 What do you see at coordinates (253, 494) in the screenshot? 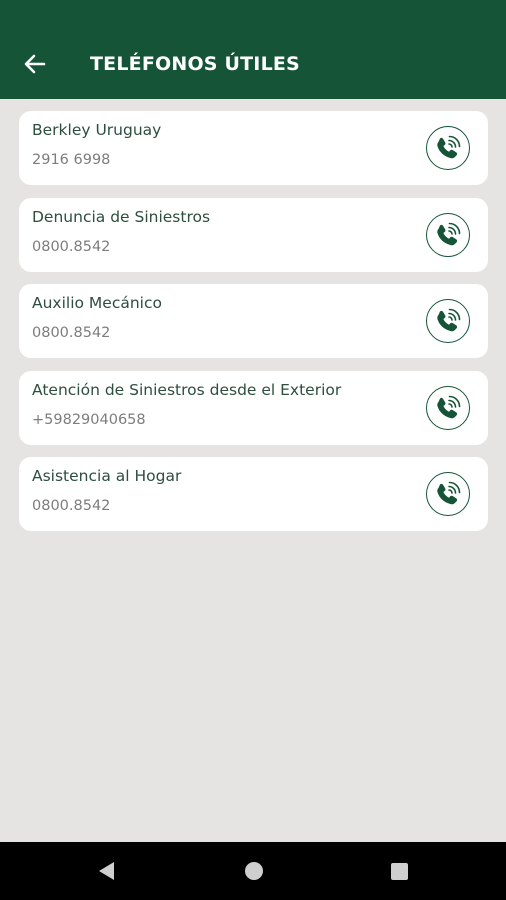
I see `contact-card-asistencia-al-hogar: Asistencia al Hogar 0800.8542` at bounding box center [253, 494].